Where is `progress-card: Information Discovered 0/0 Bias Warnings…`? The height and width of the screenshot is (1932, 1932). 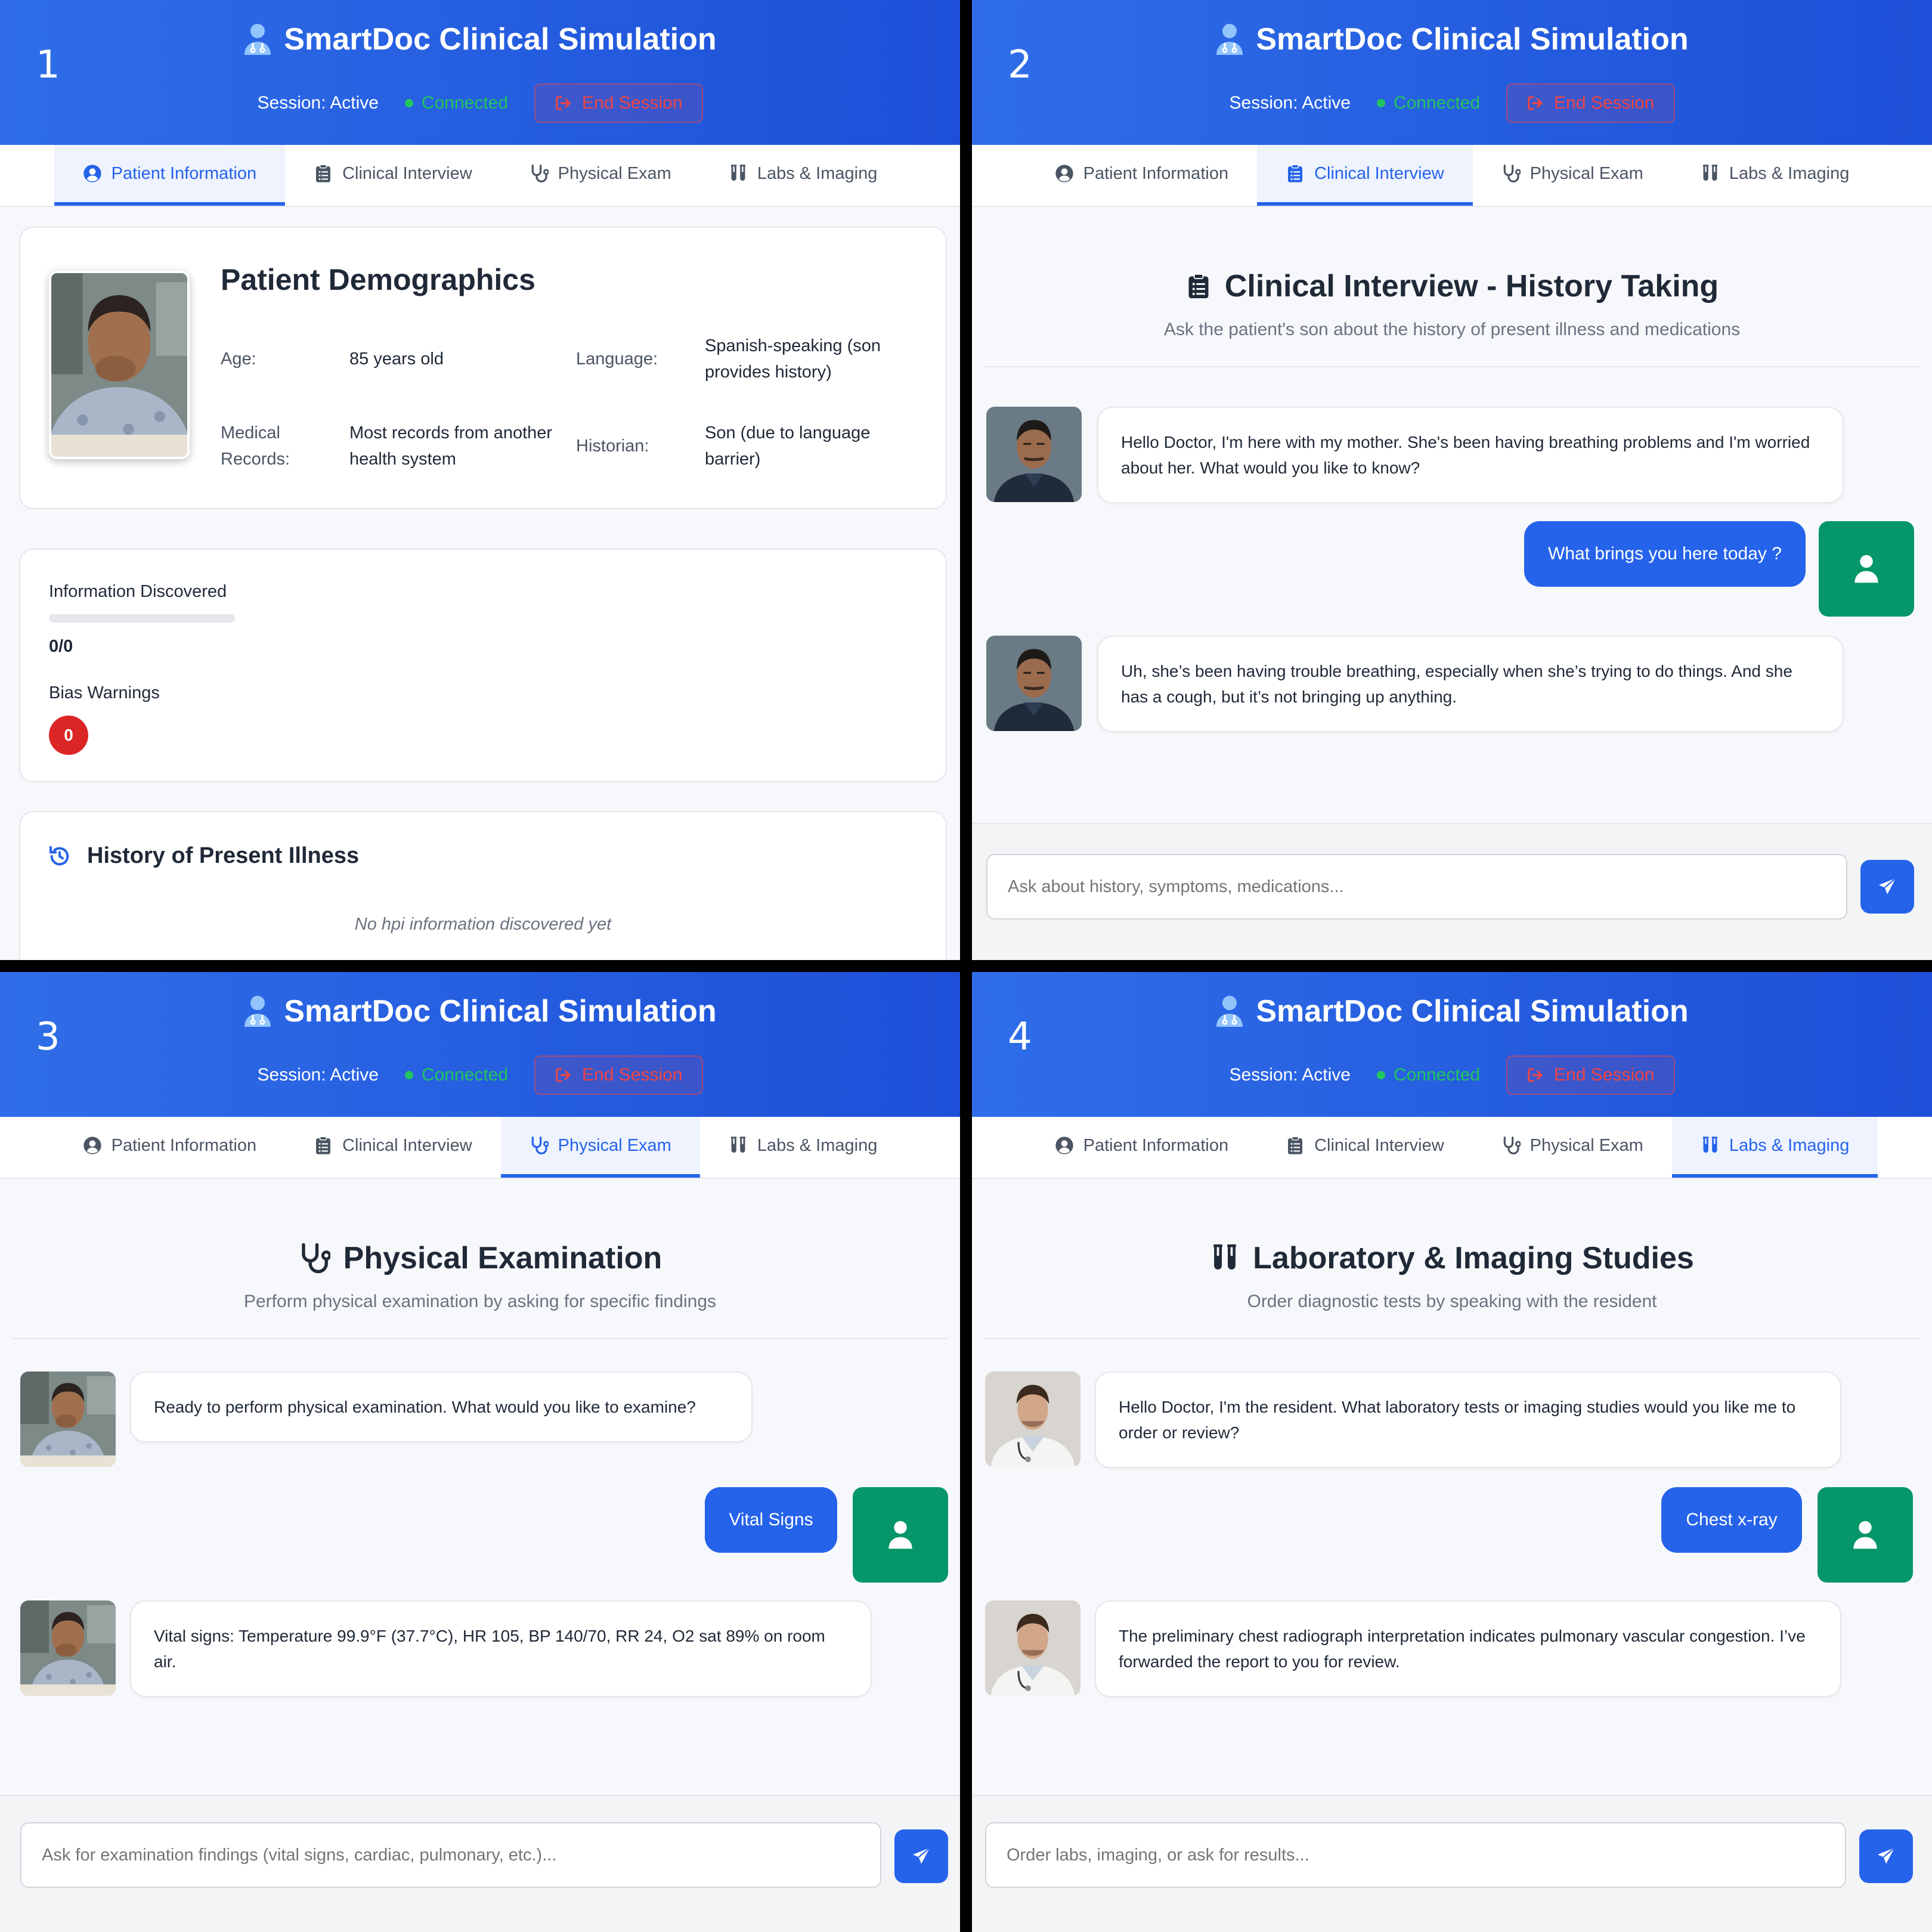 progress-card: Information Discovered 0/0 Bias Warnings… is located at coordinates (483, 666).